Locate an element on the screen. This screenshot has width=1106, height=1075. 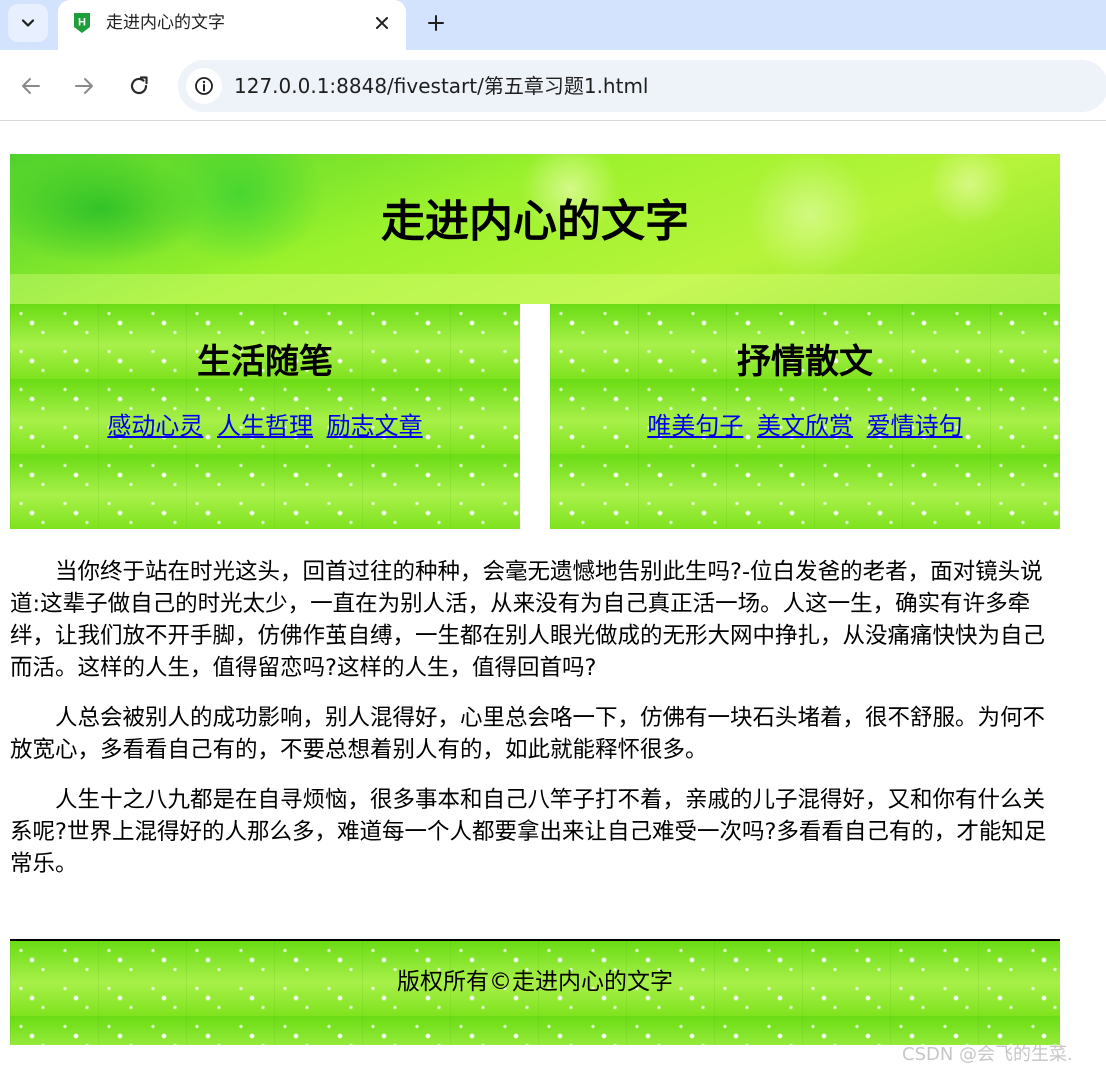
new-tab-button is located at coordinates (436, 23).